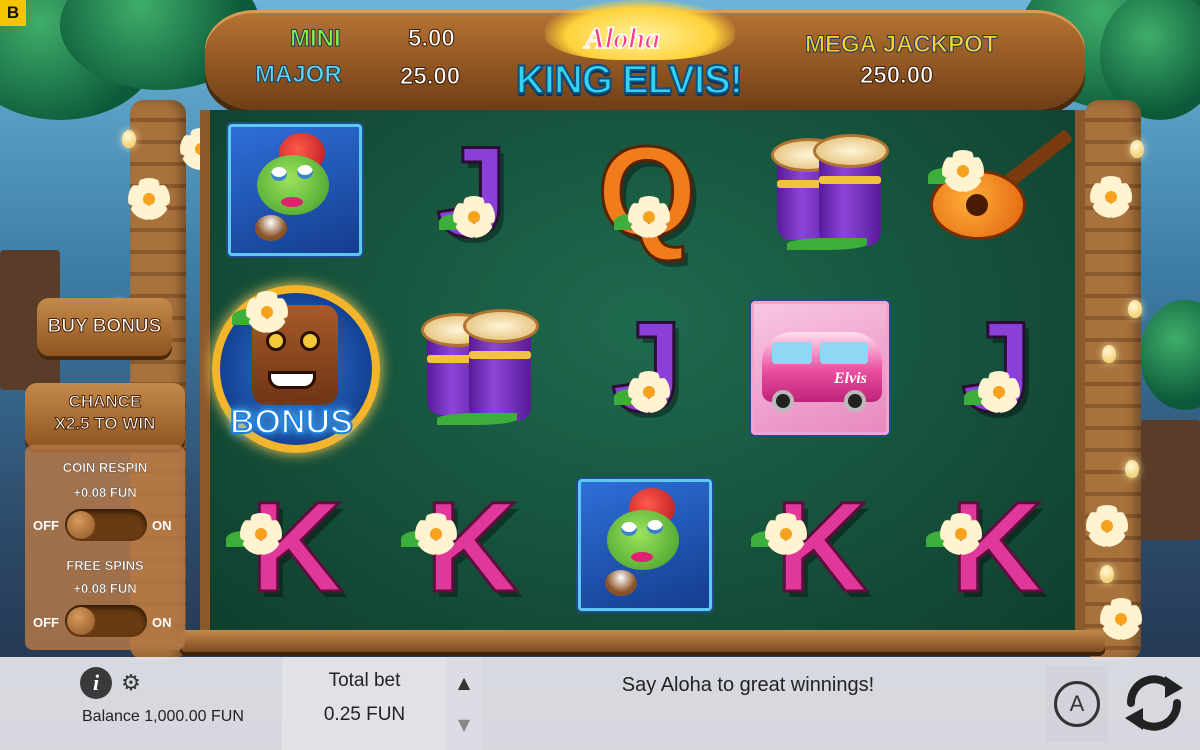 This screenshot has width=1200, height=750. I want to click on mini-jackpot-value: 5.00, so click(432, 39).